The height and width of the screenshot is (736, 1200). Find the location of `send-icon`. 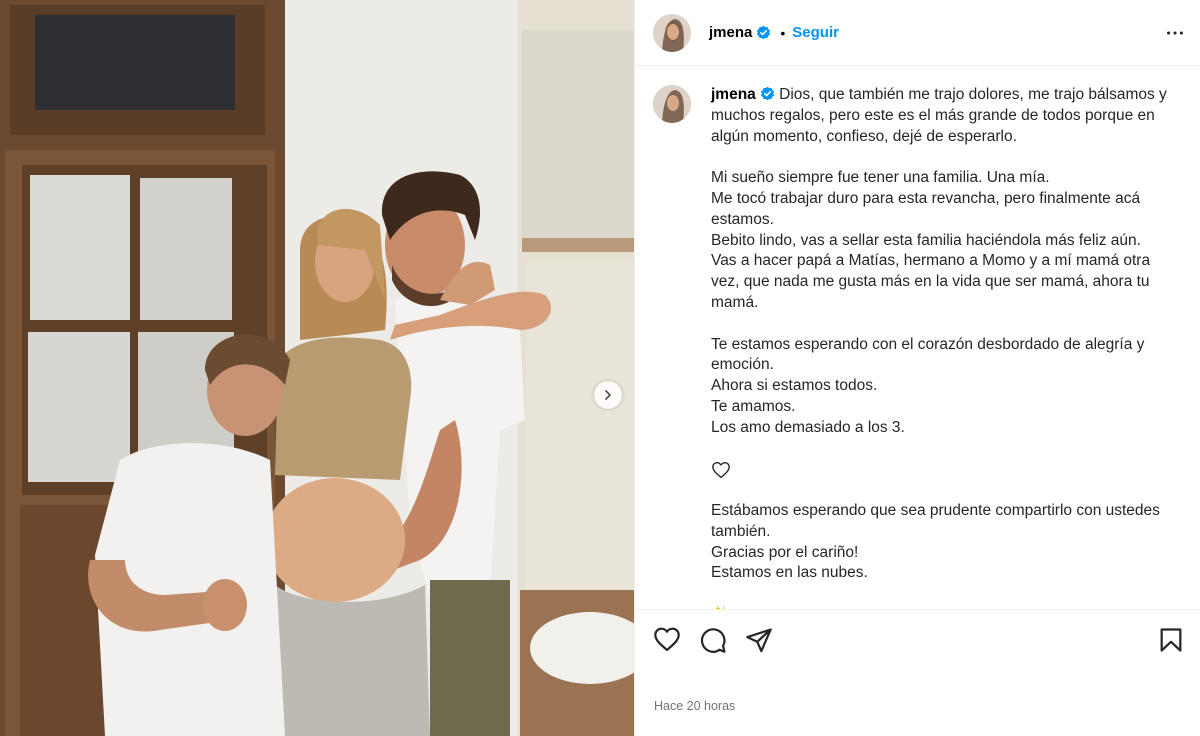

send-icon is located at coordinates (759, 640).